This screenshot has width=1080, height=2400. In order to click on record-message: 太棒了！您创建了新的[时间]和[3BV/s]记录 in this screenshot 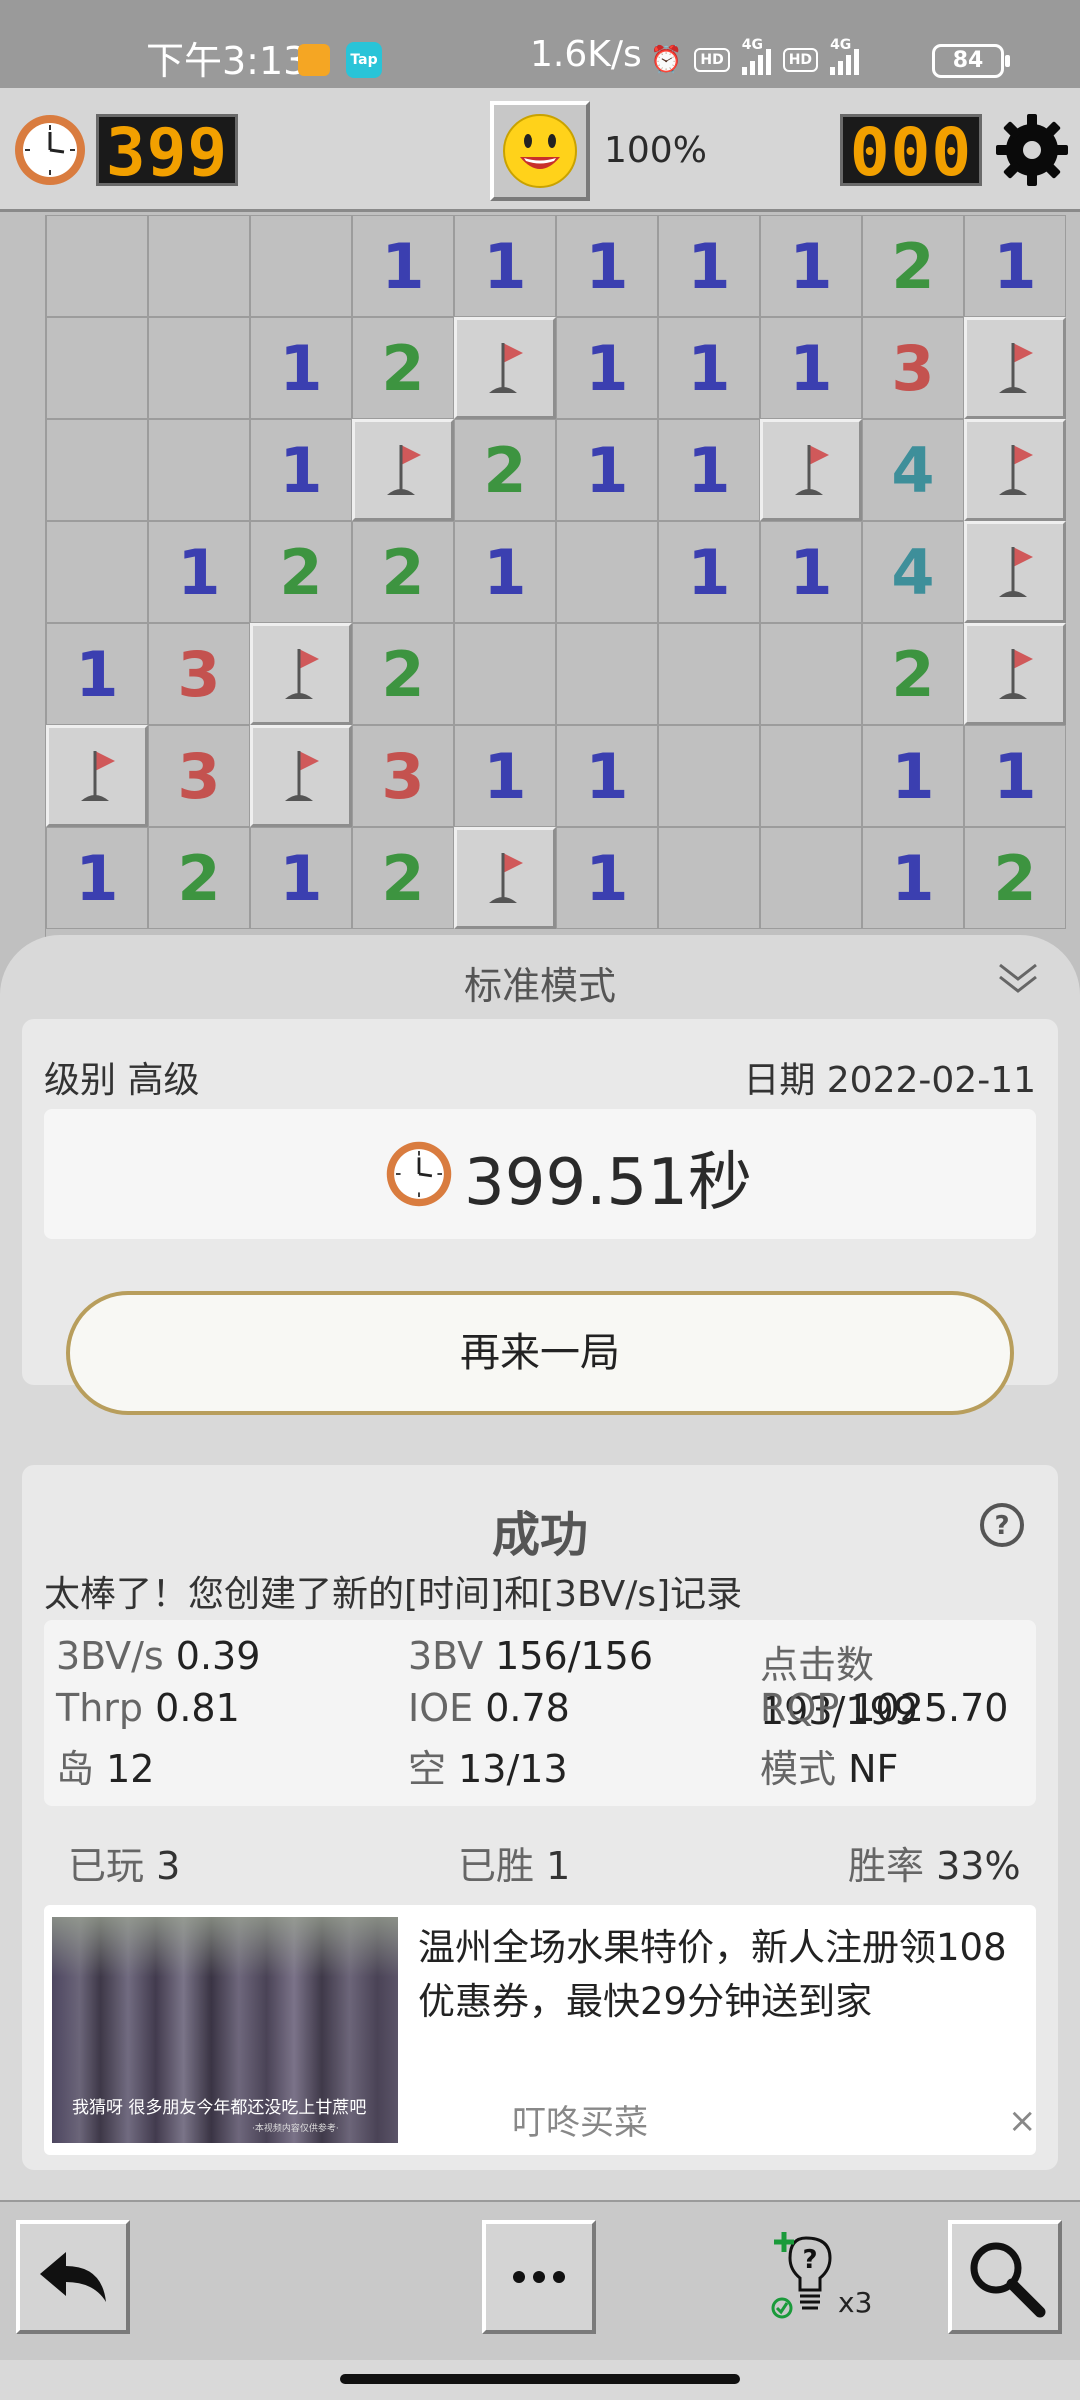, I will do `click(393, 1594)`.